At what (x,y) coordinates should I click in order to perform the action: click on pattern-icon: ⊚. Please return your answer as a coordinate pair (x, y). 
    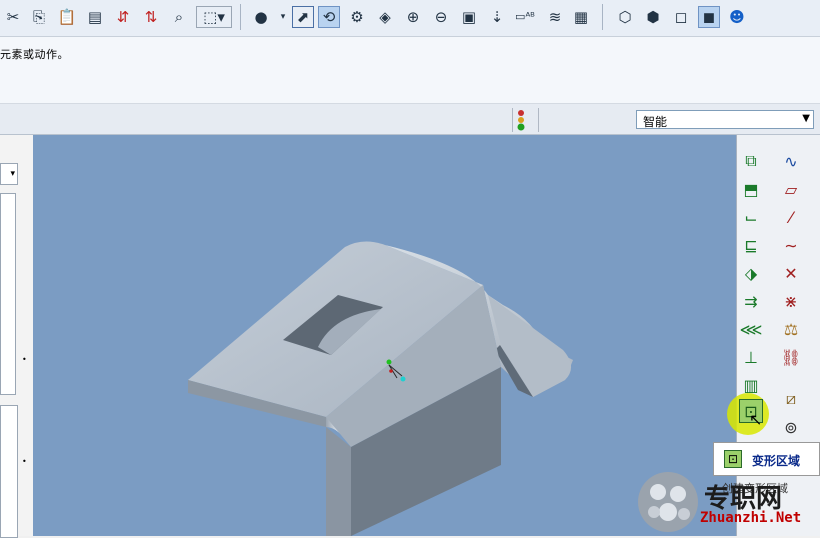
    Looking at the image, I should click on (791, 427).